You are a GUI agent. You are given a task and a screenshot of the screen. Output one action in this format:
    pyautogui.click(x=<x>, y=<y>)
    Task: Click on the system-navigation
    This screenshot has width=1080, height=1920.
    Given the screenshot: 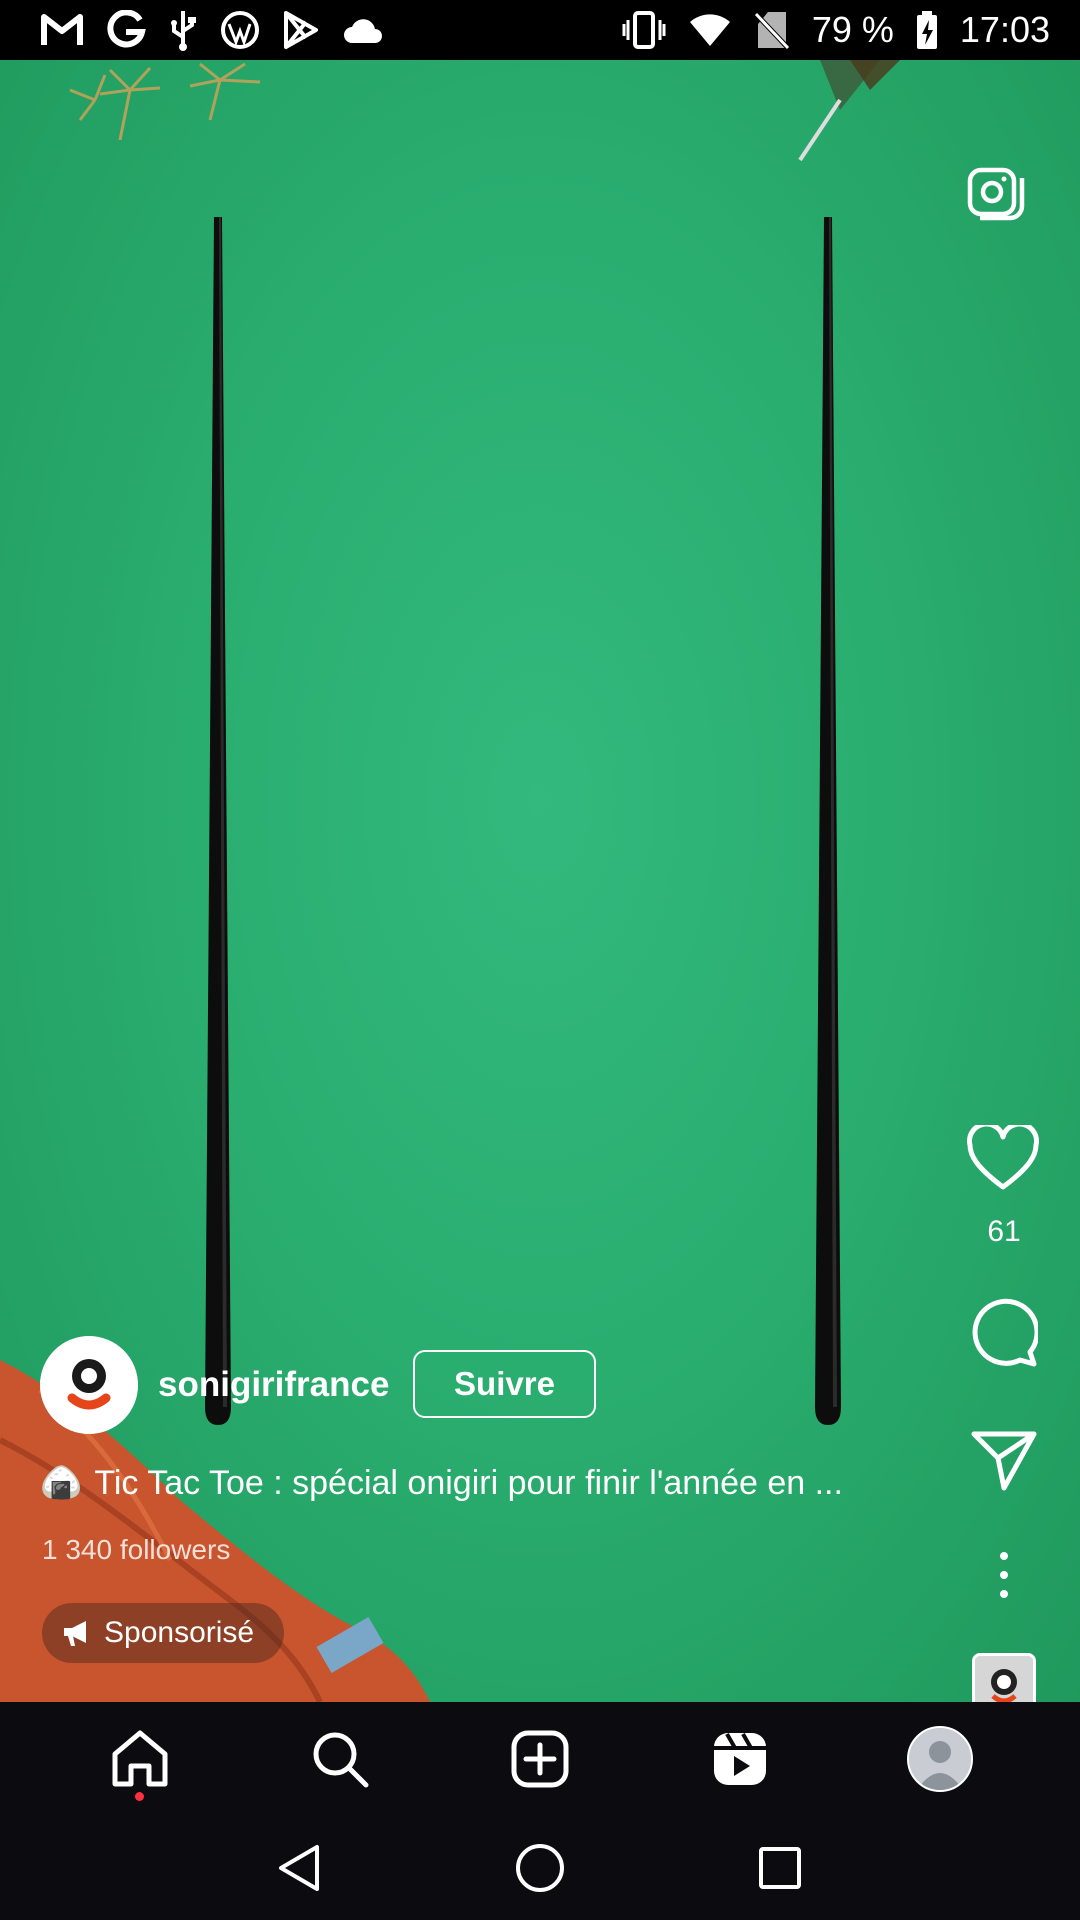 What is the action you would take?
    pyautogui.click(x=540, y=1868)
    